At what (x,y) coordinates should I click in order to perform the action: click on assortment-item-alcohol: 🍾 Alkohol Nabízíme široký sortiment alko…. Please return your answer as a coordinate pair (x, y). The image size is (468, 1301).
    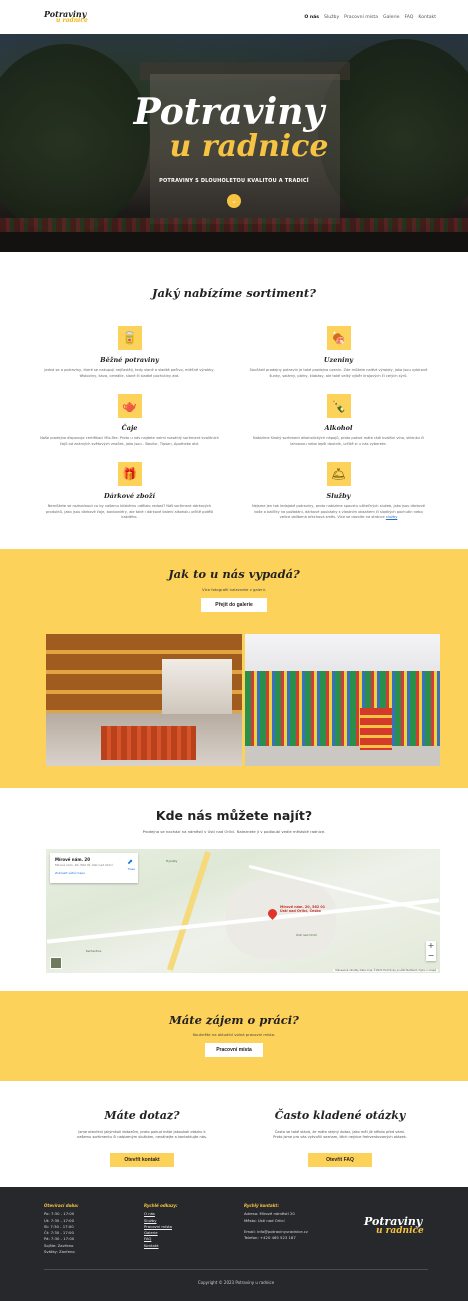
    Looking at the image, I should click on (338, 420).